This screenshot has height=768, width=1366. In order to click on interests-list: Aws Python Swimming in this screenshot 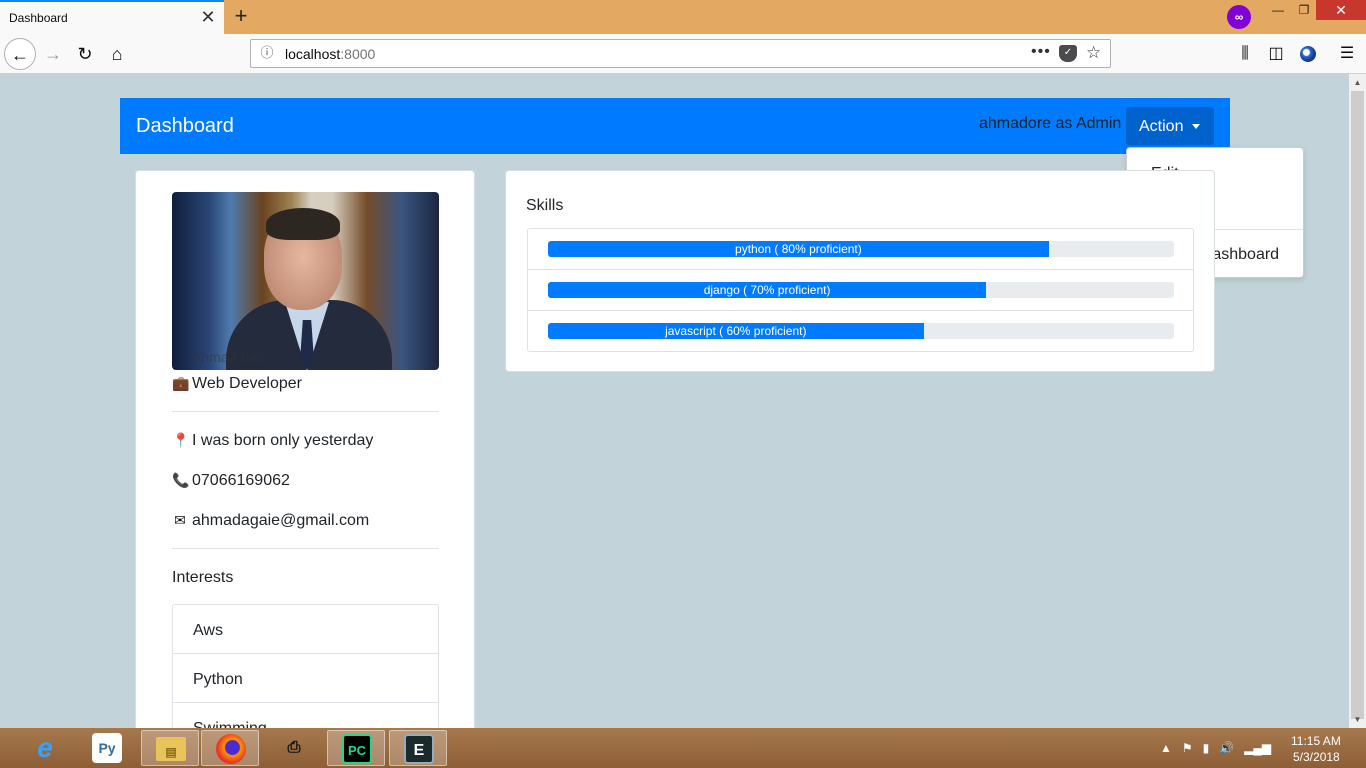, I will do `click(305, 671)`.